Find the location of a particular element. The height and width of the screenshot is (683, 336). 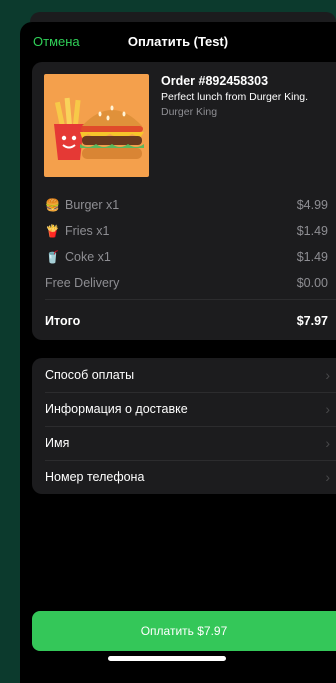

burger-fries-icon is located at coordinates (96, 125).